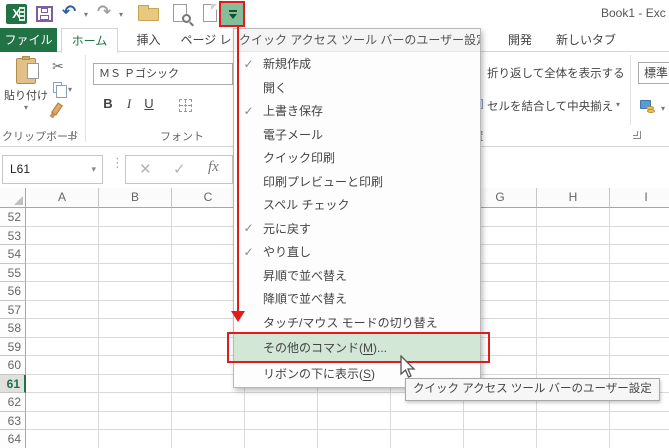 The image size is (669, 448). What do you see at coordinates (104, 12) in the screenshot?
I see `redo-button: ↷` at bounding box center [104, 12].